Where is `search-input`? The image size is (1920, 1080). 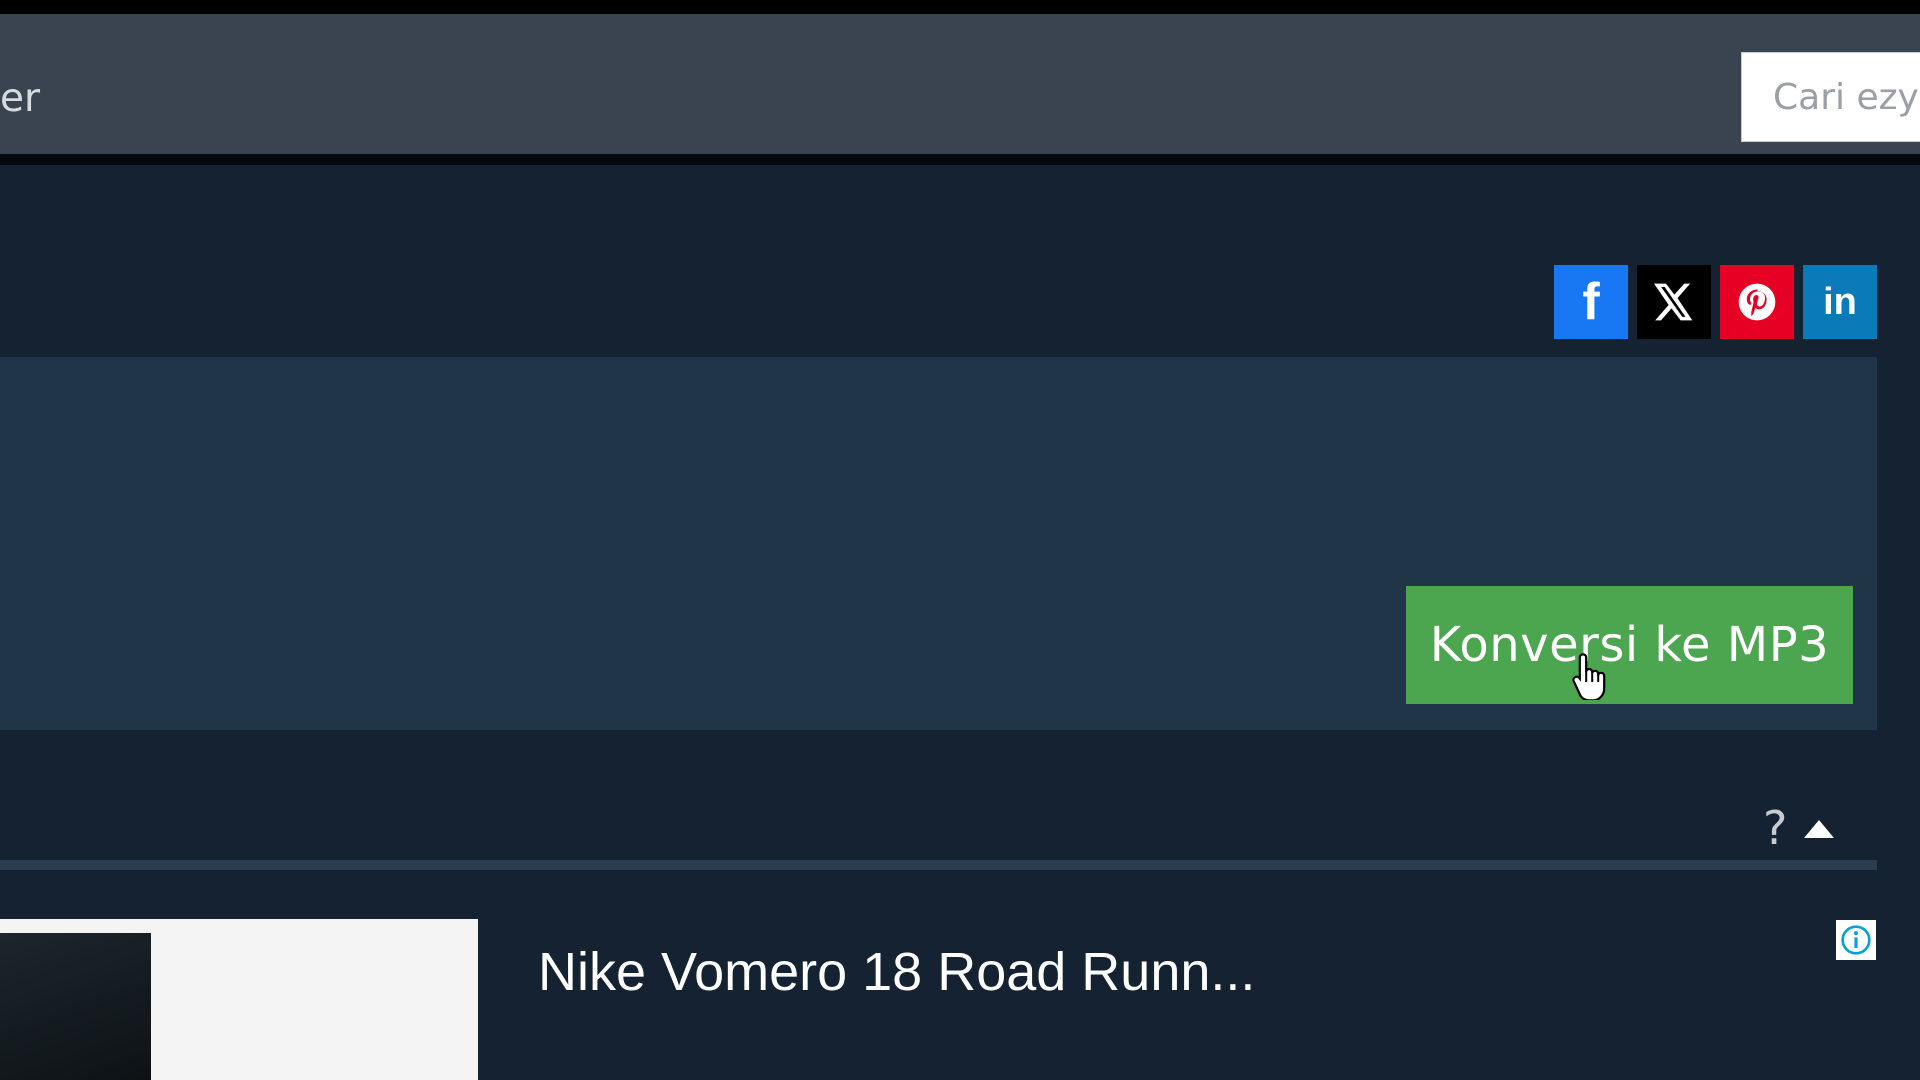
search-input is located at coordinates (1831, 97).